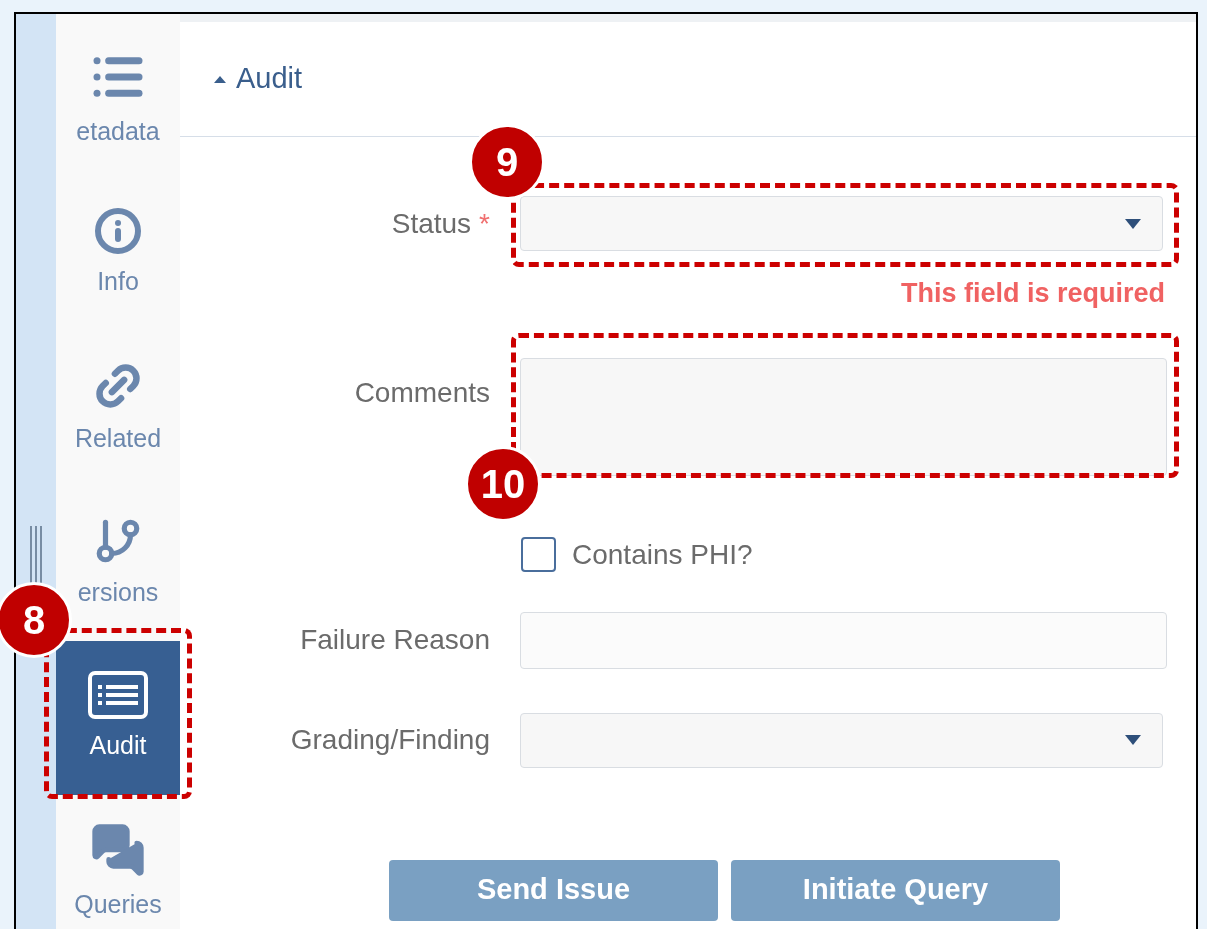  I want to click on chat-bubbles-icon, so click(118, 849).